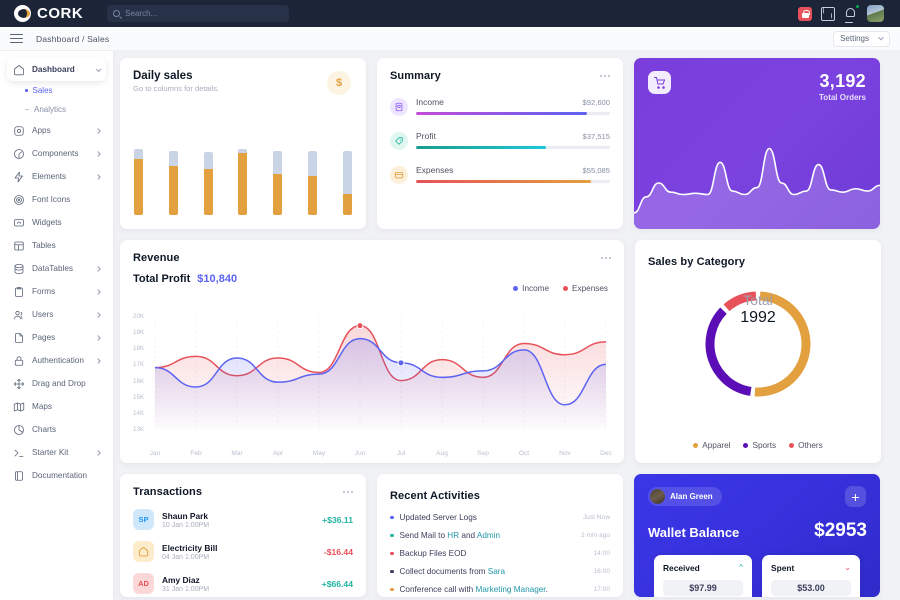 The width and height of the screenshot is (900, 600). I want to click on summary-row-label: Expenses, so click(435, 170).